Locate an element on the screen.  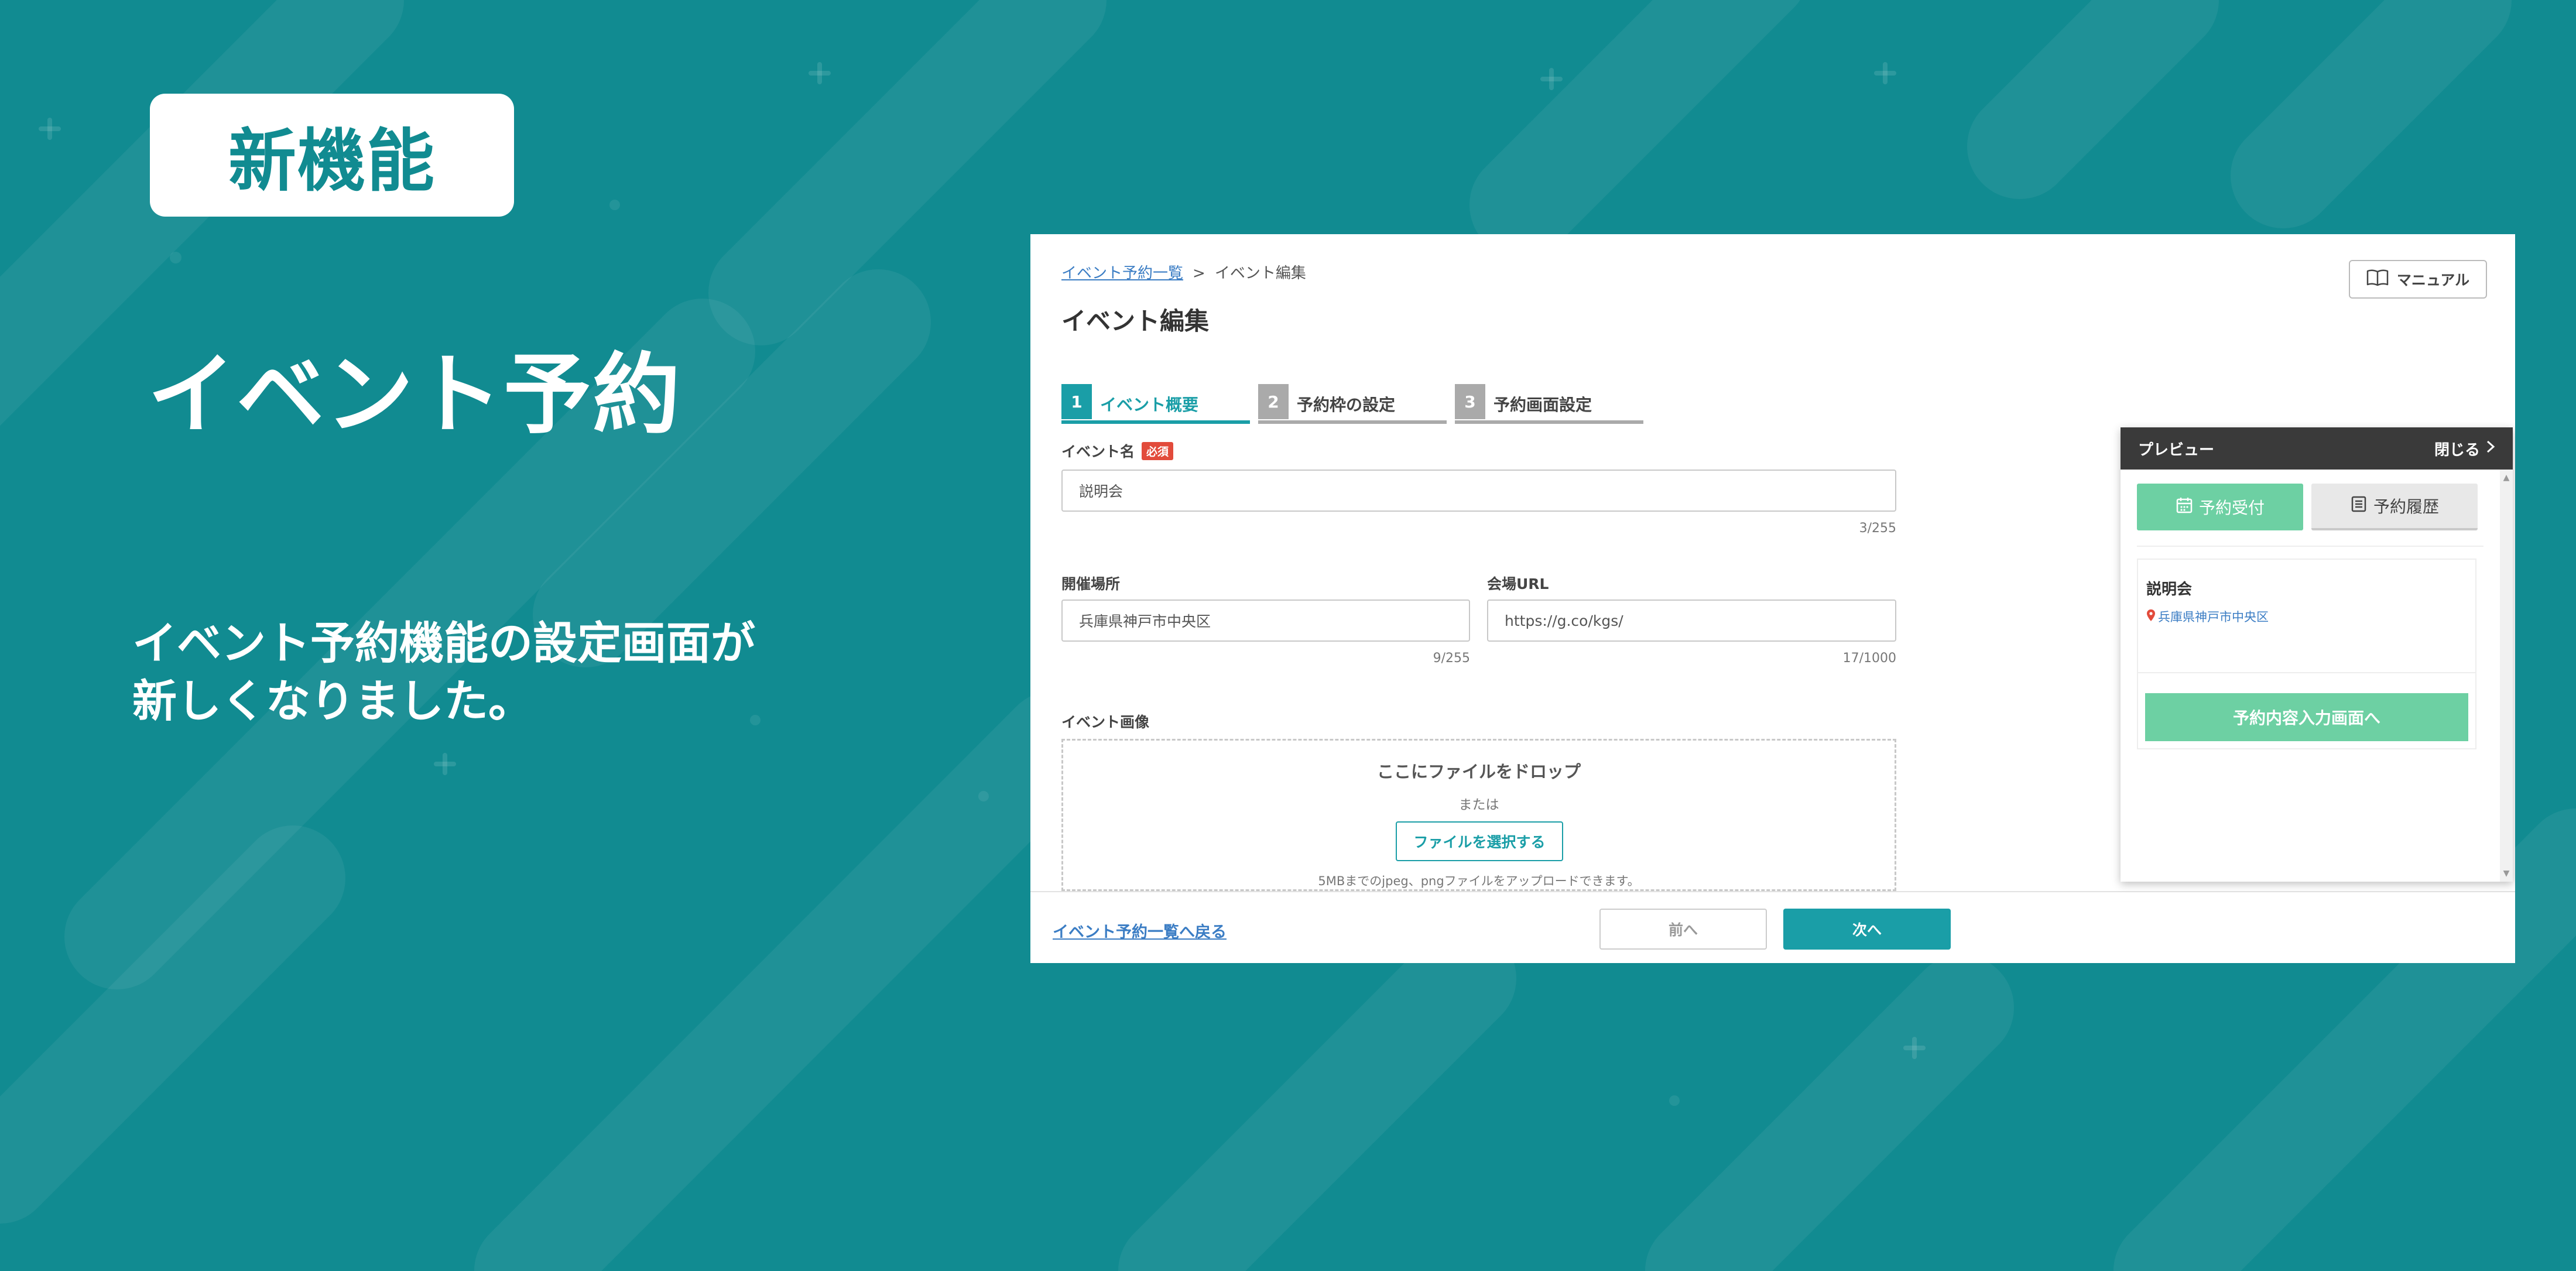
venue-url-label: 会場URL is located at coordinates (1518, 583).